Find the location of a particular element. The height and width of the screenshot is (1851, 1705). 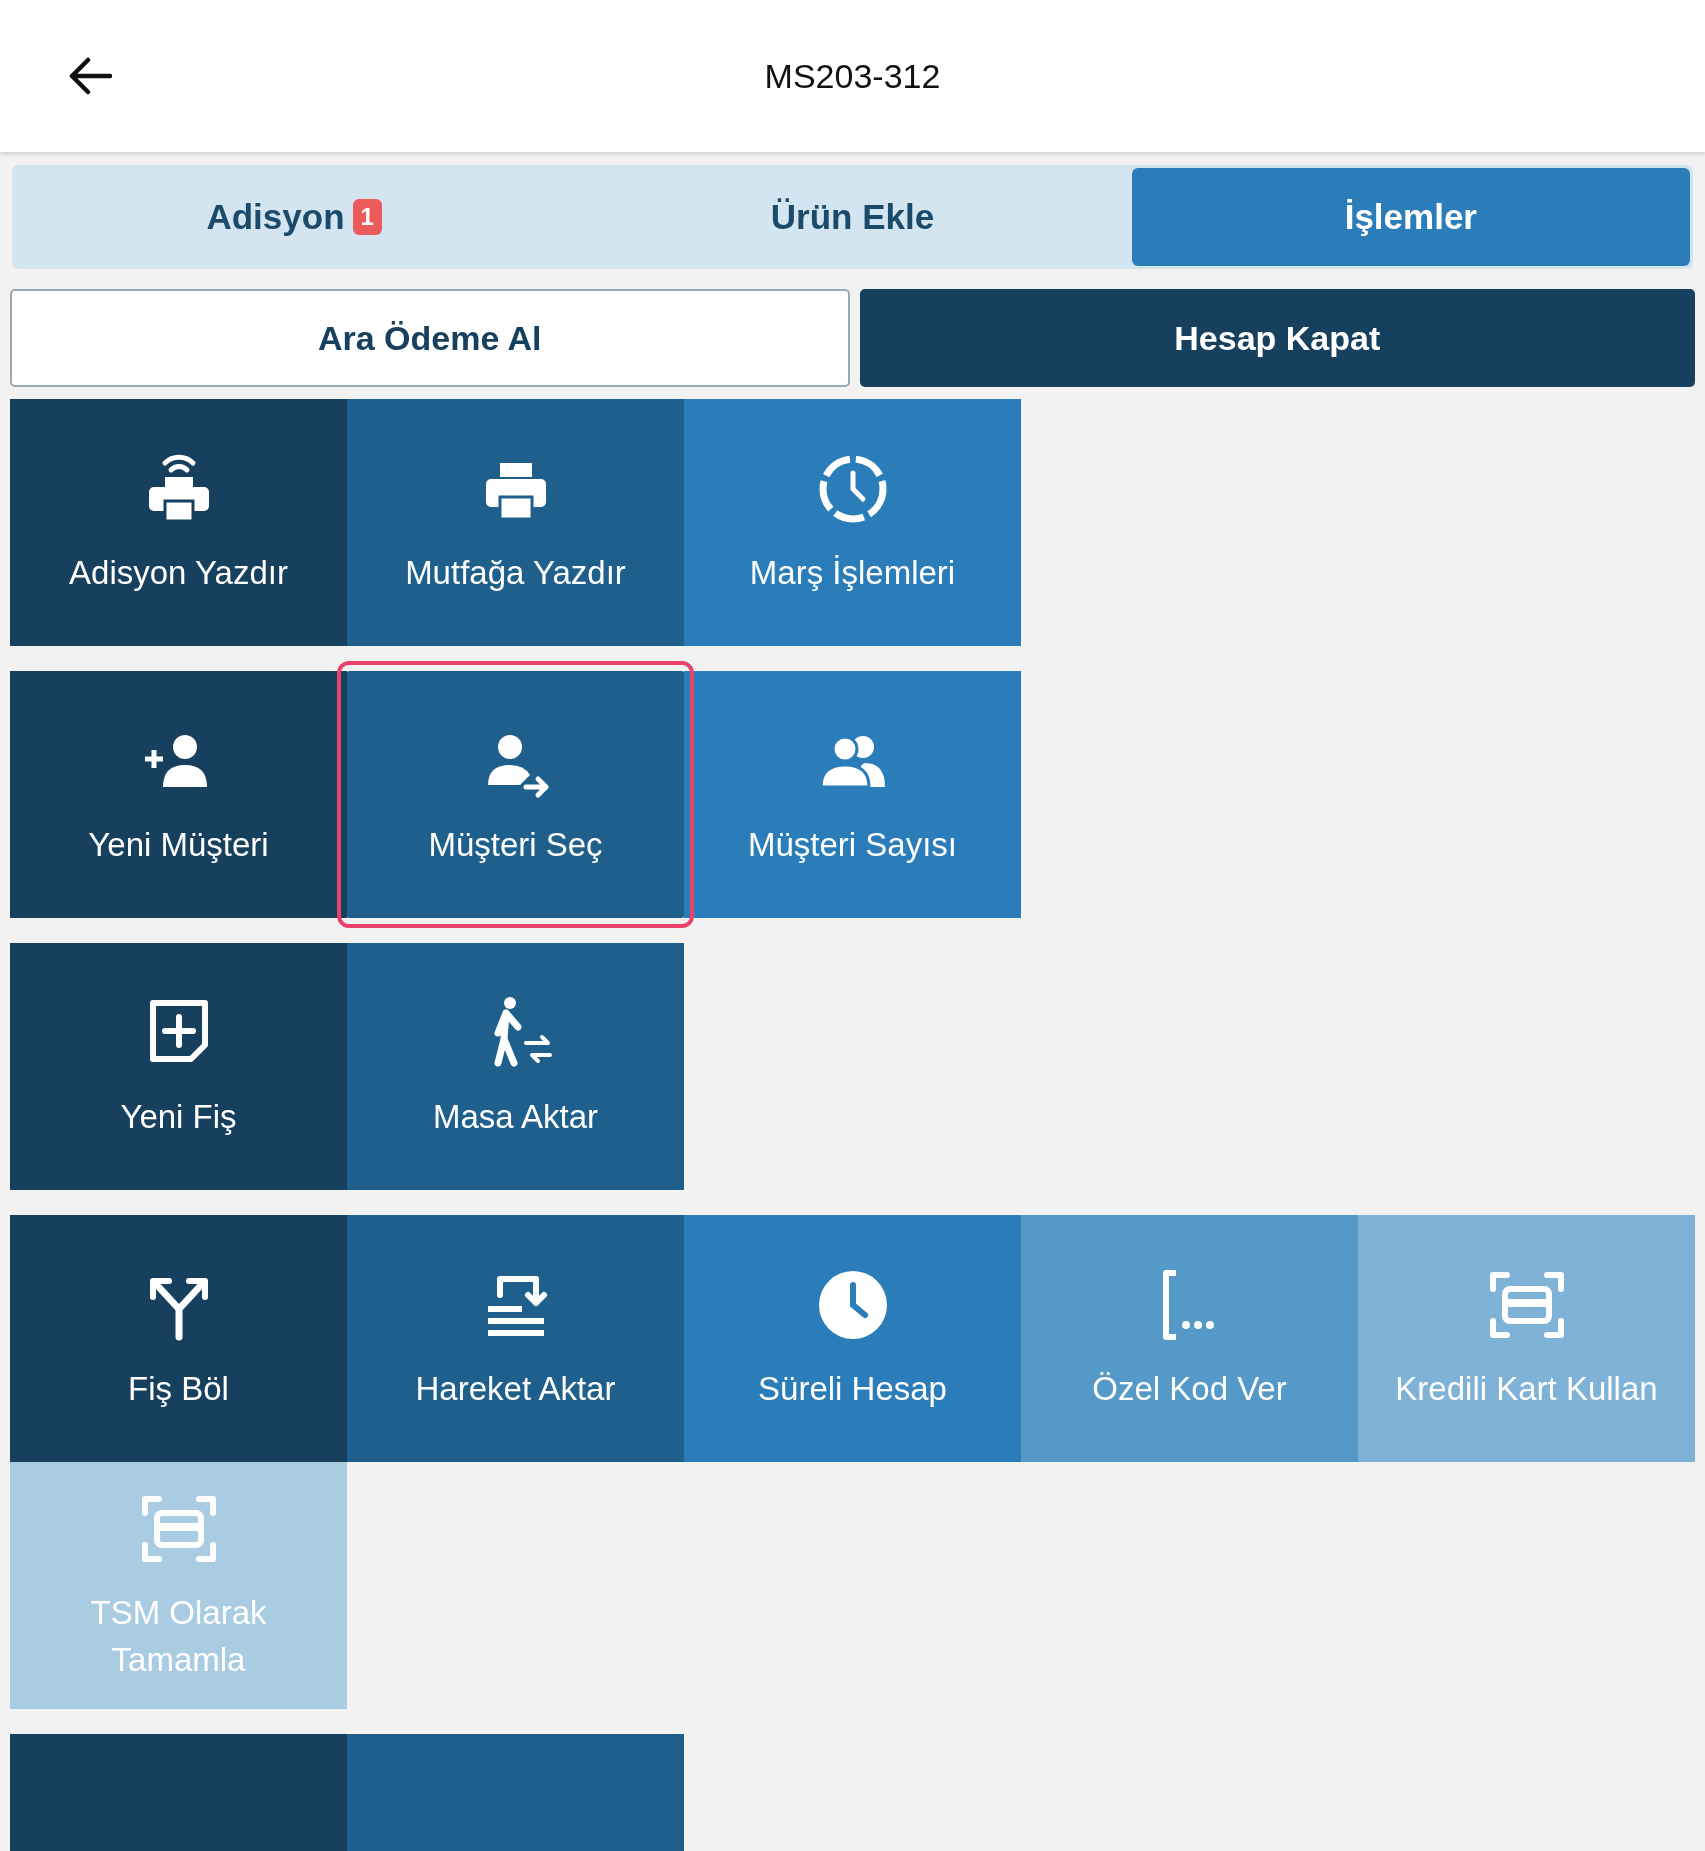

action-tile: Süreli Hesap is located at coordinates (852, 1338).